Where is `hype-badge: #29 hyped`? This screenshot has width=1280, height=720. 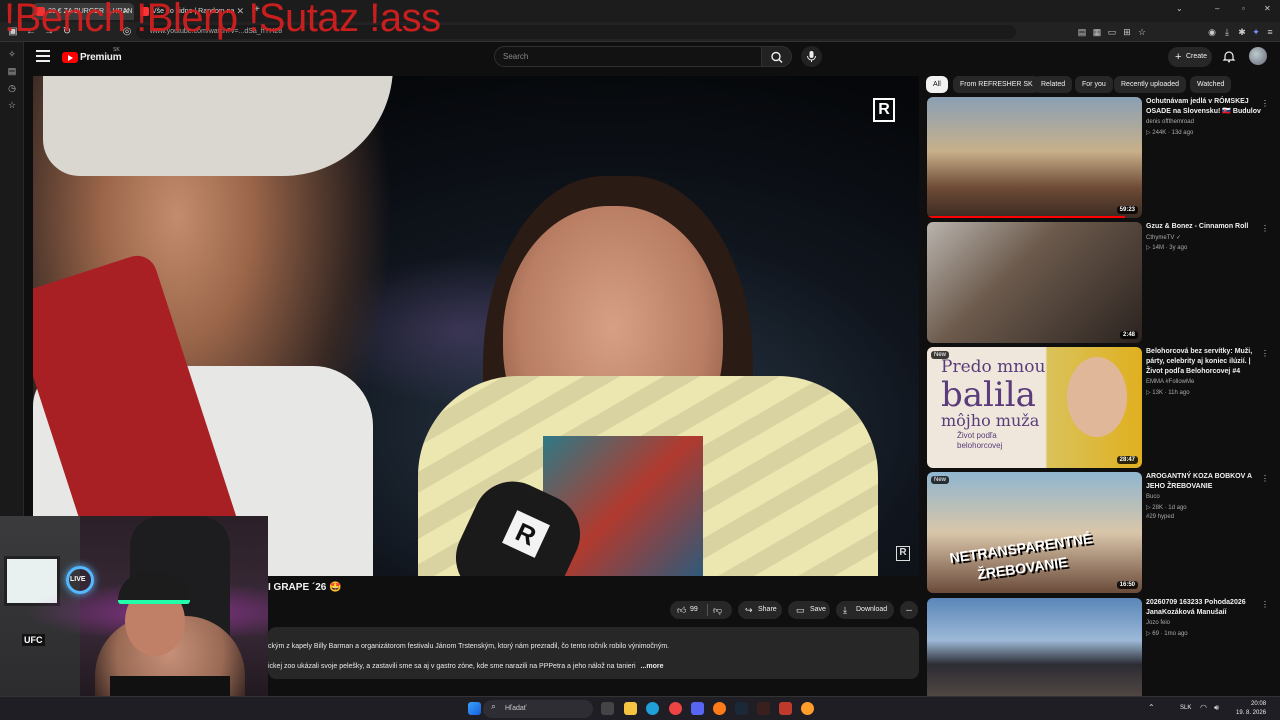 hype-badge: #29 hyped is located at coordinates (1160, 517).